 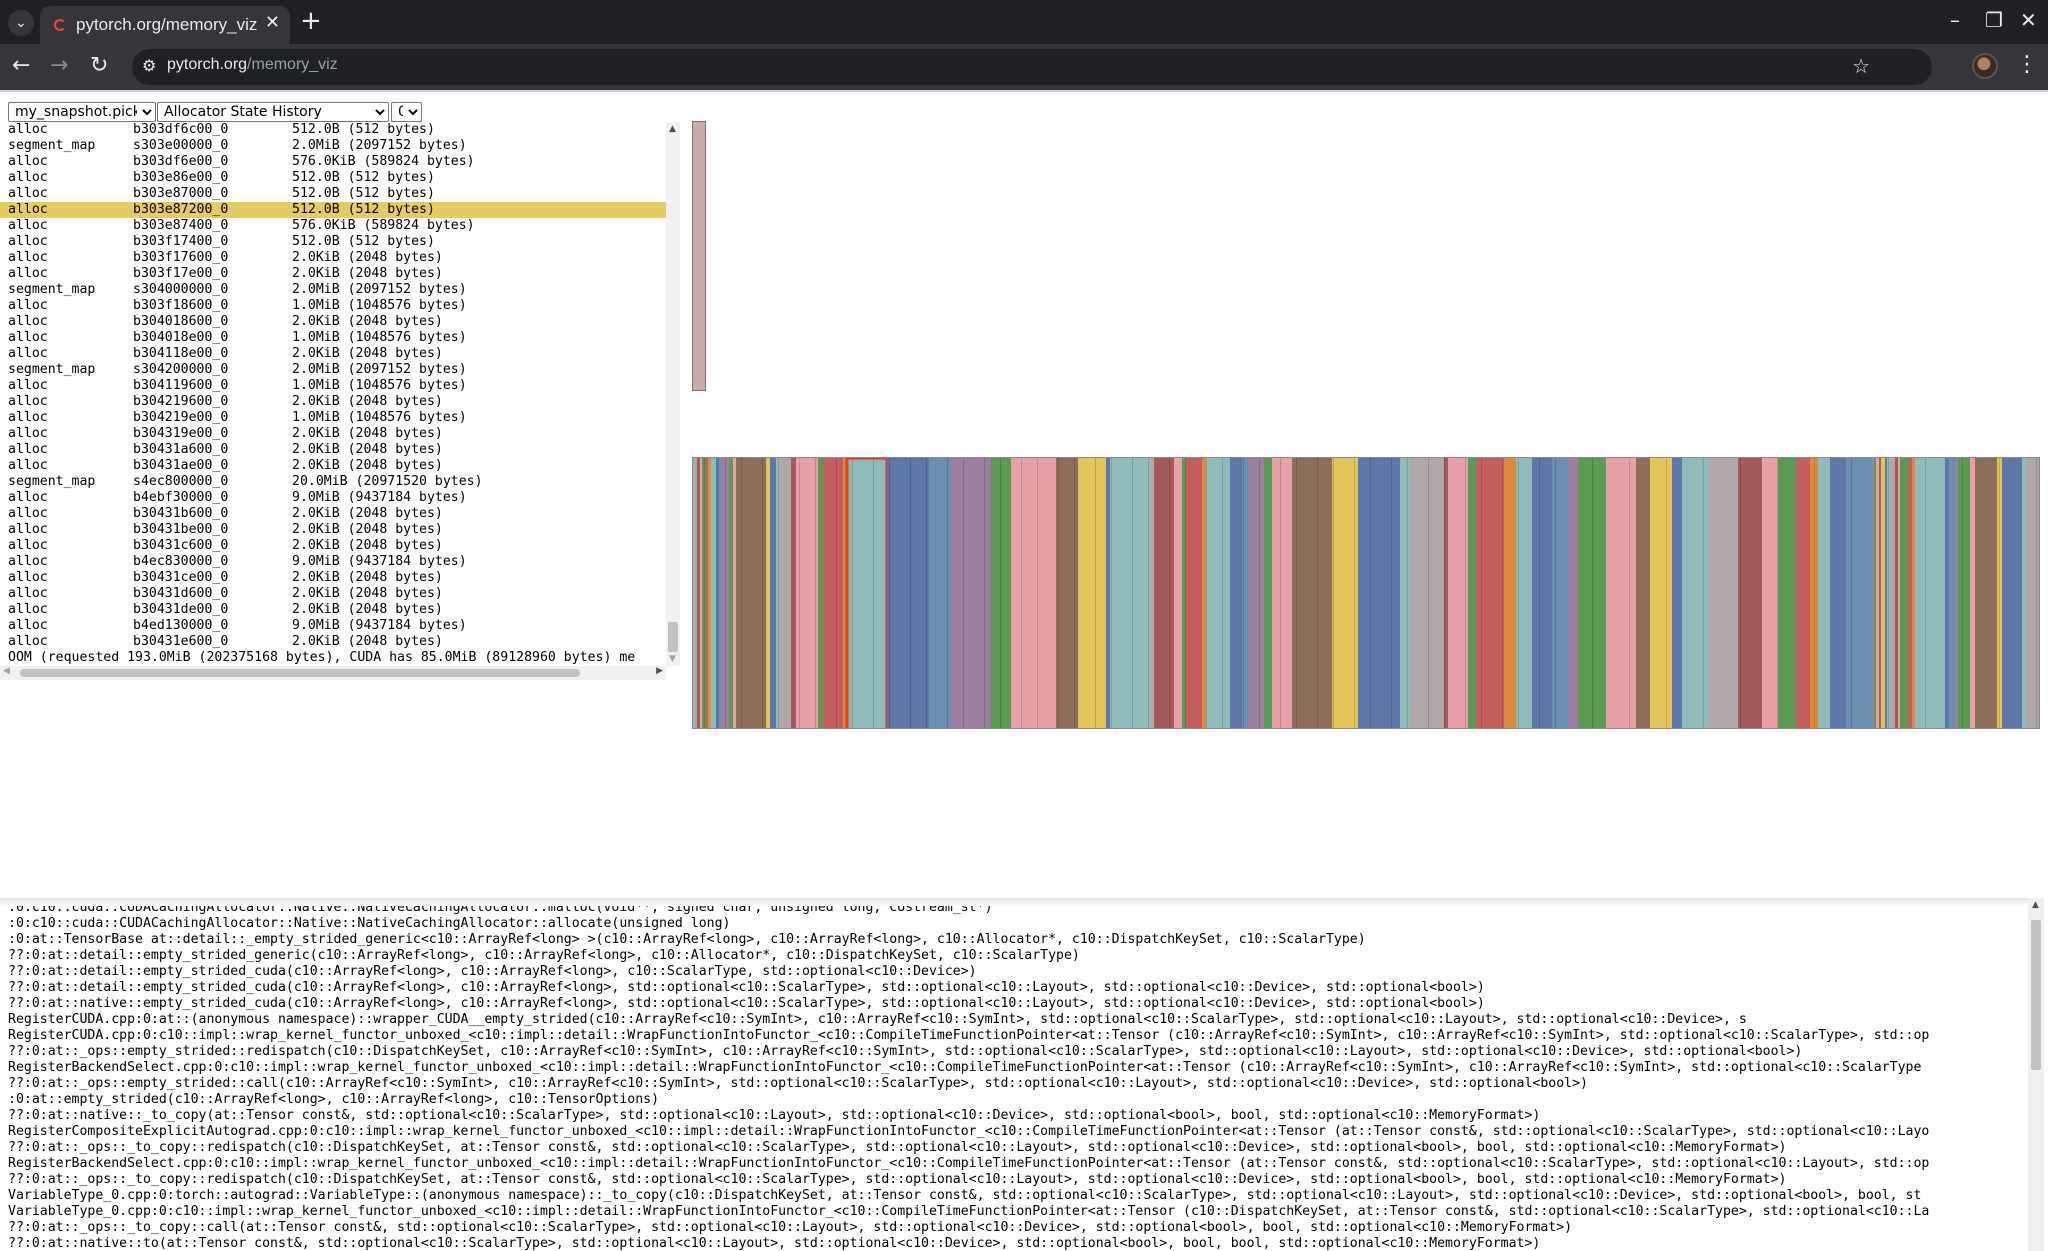 What do you see at coordinates (406, 112) in the screenshot?
I see `device-select: 0` at bounding box center [406, 112].